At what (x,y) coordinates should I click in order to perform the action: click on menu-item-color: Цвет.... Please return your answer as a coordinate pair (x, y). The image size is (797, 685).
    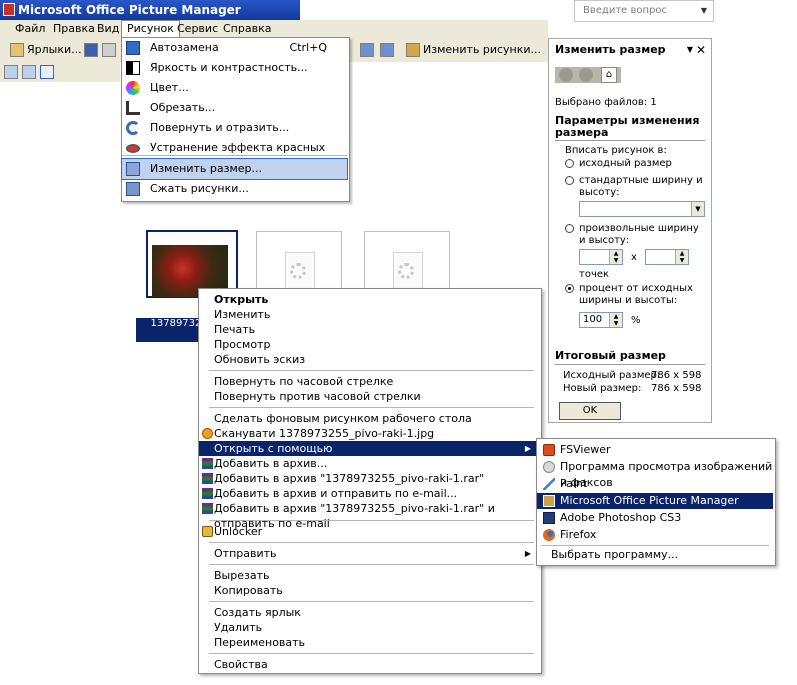
    Looking at the image, I should click on (234, 88).